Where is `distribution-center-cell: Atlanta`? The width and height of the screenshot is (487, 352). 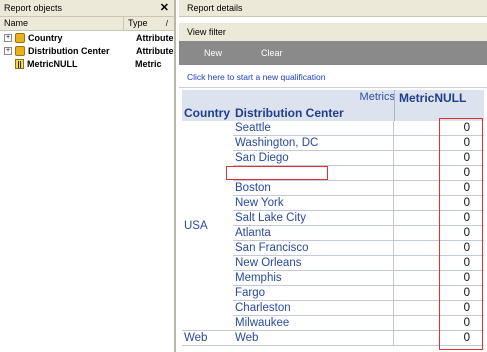
distribution-center-cell: Atlanta is located at coordinates (313, 233).